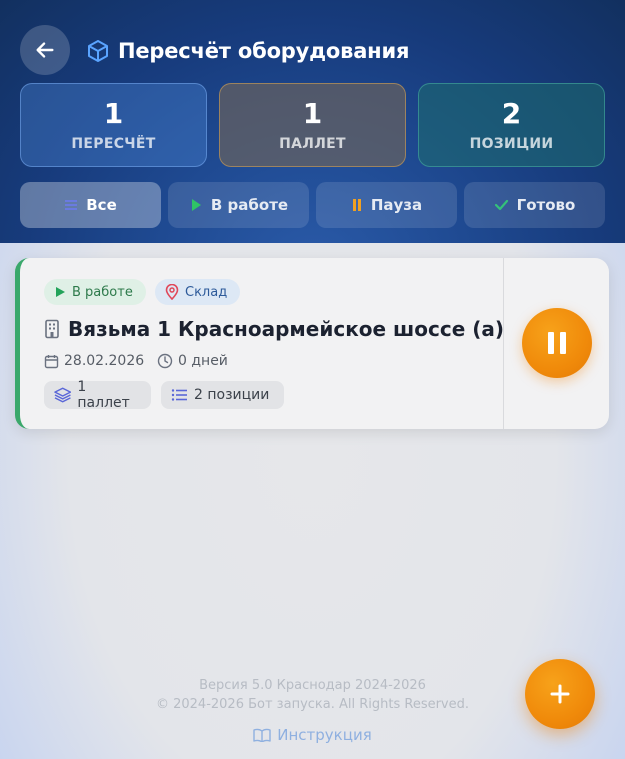 The height and width of the screenshot is (759, 625). I want to click on card-days-text: 0 дней, so click(203, 361).